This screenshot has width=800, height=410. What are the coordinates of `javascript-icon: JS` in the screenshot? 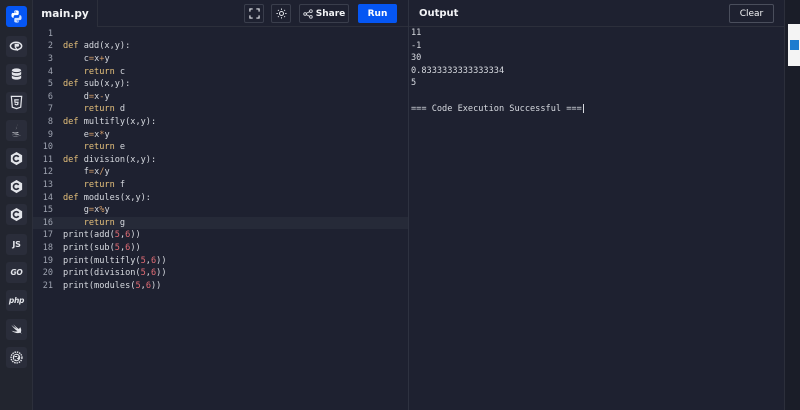 It's located at (16, 244).